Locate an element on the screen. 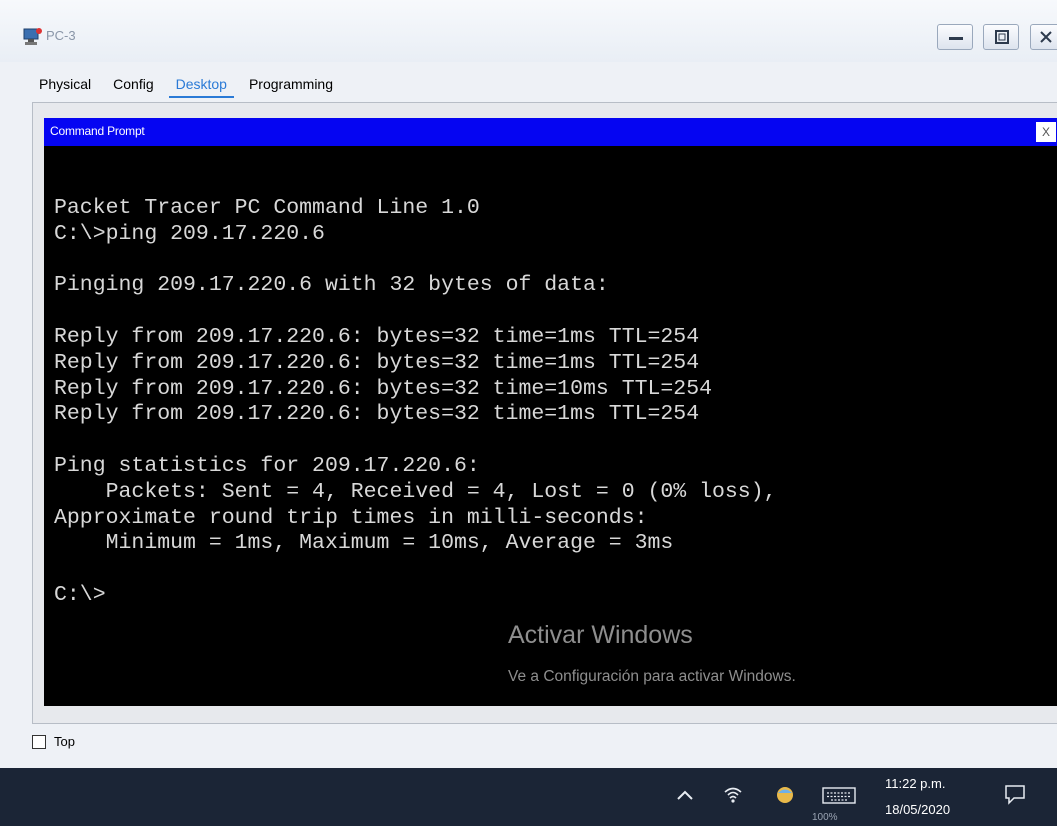  zoom-level: 100% is located at coordinates (825, 817).